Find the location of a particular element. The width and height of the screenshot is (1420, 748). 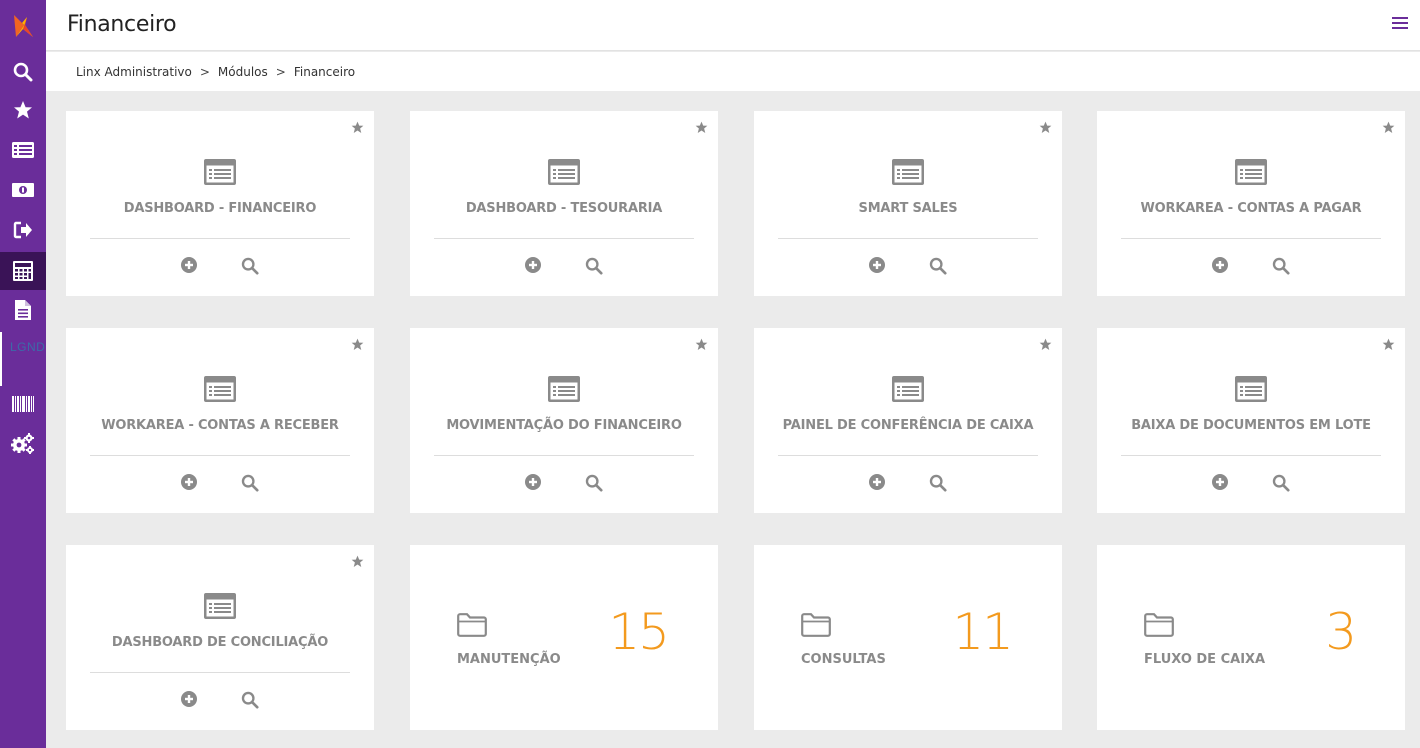

module-title: WORKAREA - CONTAS A PAGAR is located at coordinates (1251, 208).